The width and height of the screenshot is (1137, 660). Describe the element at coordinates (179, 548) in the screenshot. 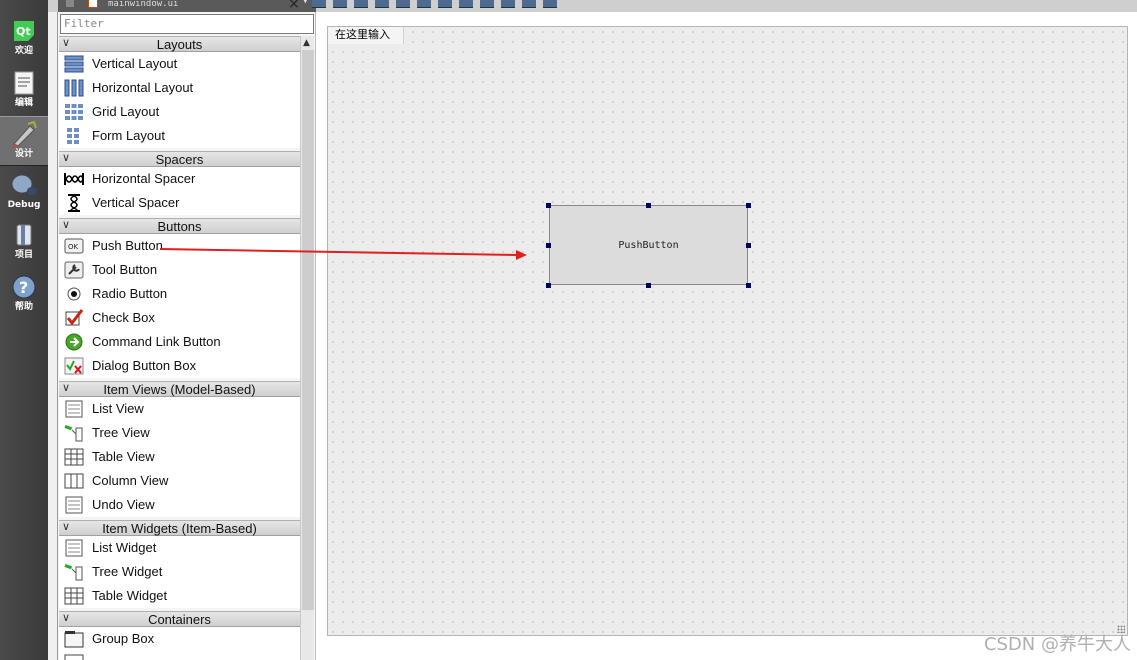

I see `widget-list-widget: List Widget` at that location.